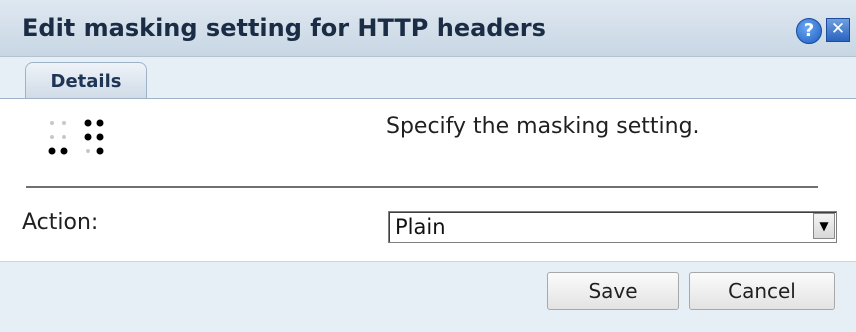  I want to click on dialog-title: Edit masking setting for HTTP headers, so click(284, 28).